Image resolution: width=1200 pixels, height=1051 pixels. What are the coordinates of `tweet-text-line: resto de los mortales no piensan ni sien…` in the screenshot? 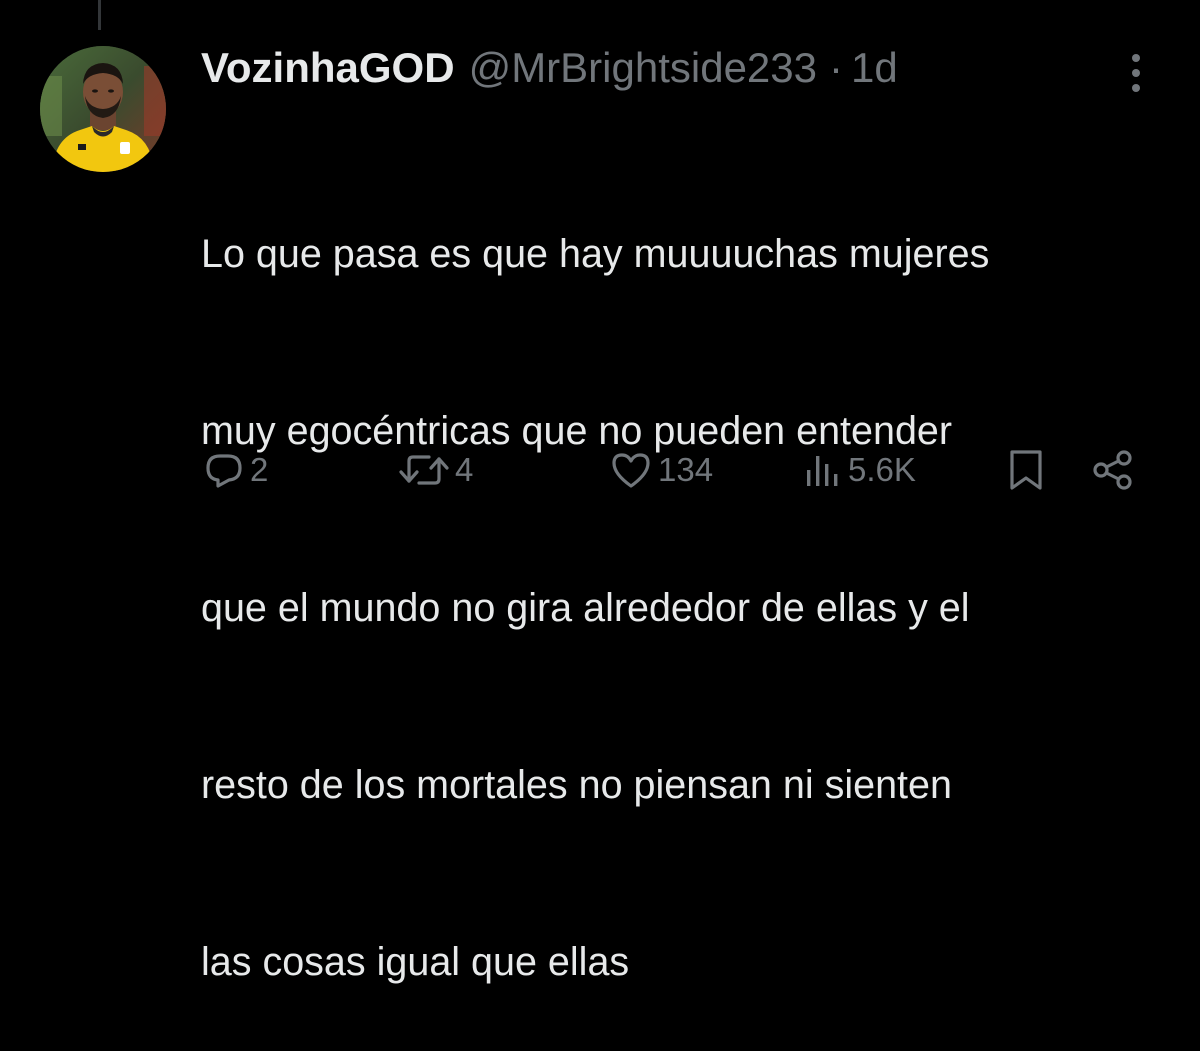 It's located at (576, 785).